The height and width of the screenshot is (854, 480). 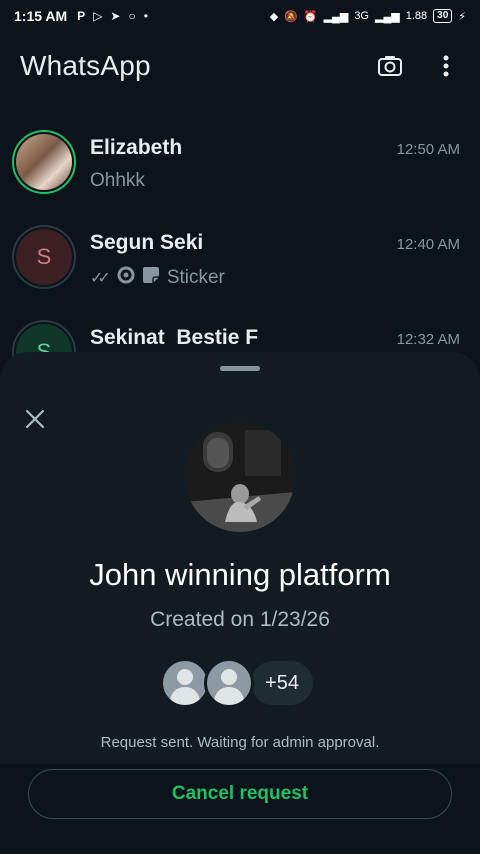 What do you see at coordinates (98, 16) in the screenshot?
I see `play-icon: ▷` at bounding box center [98, 16].